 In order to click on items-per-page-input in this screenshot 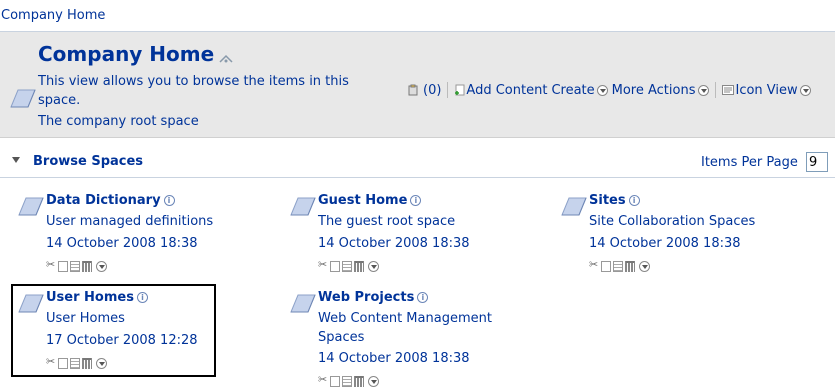, I will do `click(817, 162)`.